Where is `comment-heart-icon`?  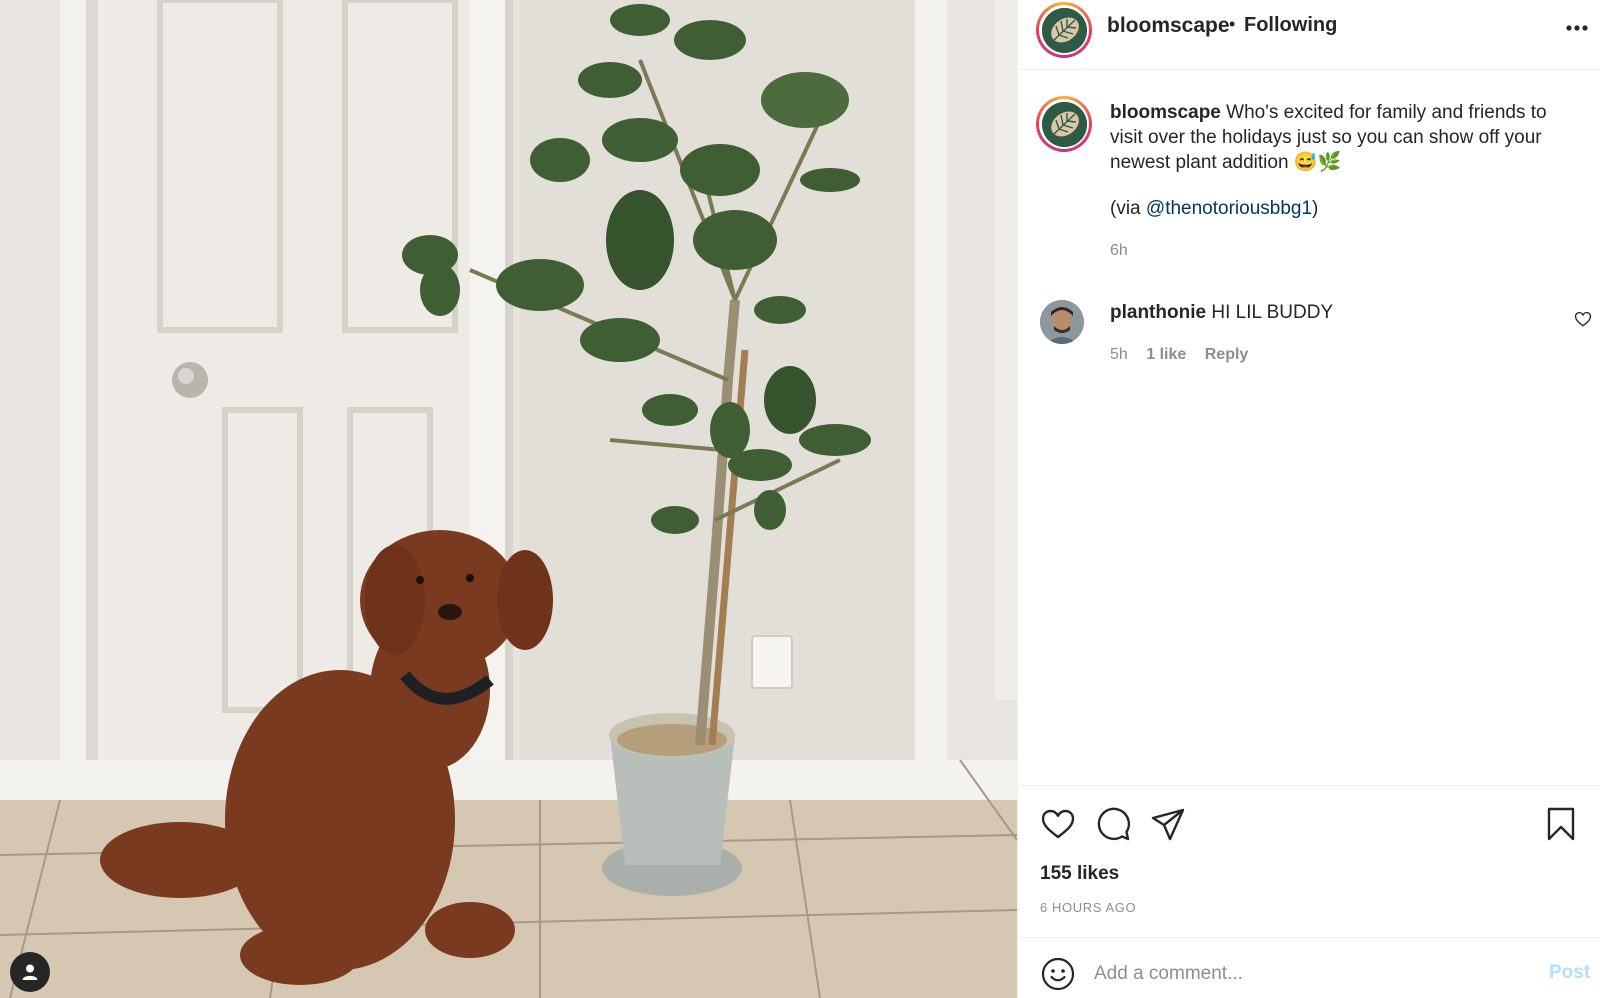 comment-heart-icon is located at coordinates (1583, 319).